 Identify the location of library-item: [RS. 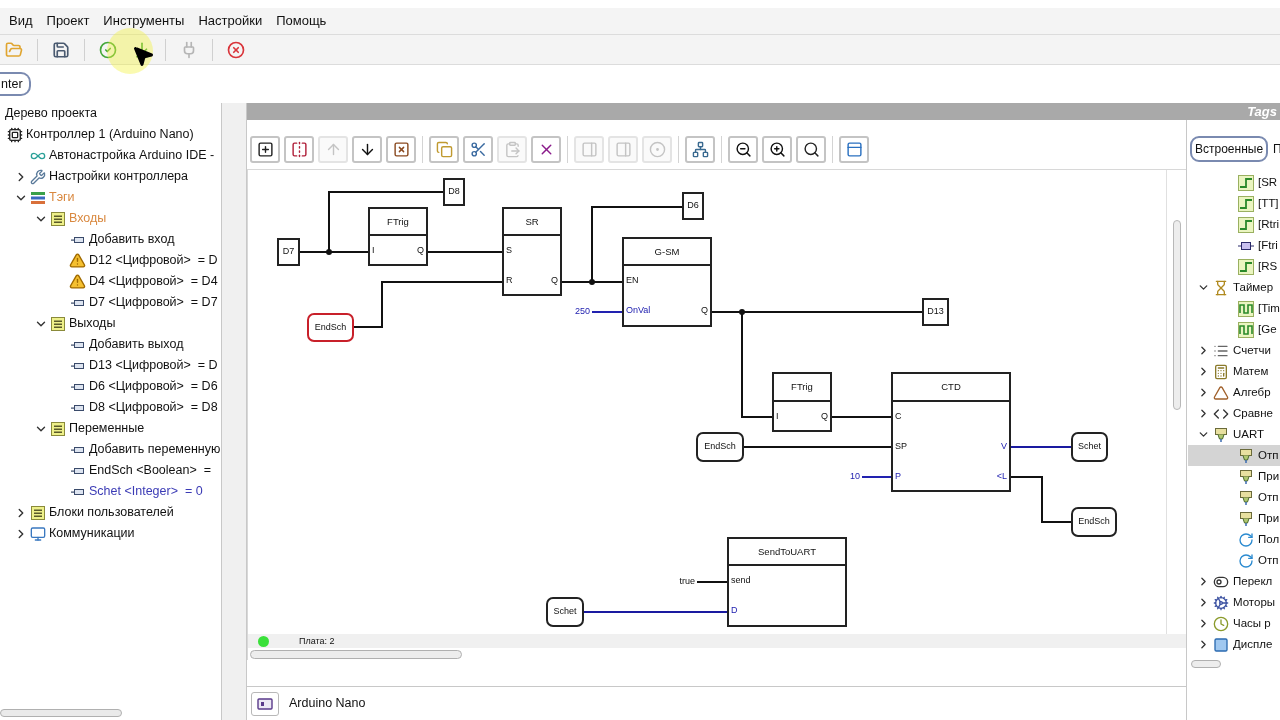
(1268, 266).